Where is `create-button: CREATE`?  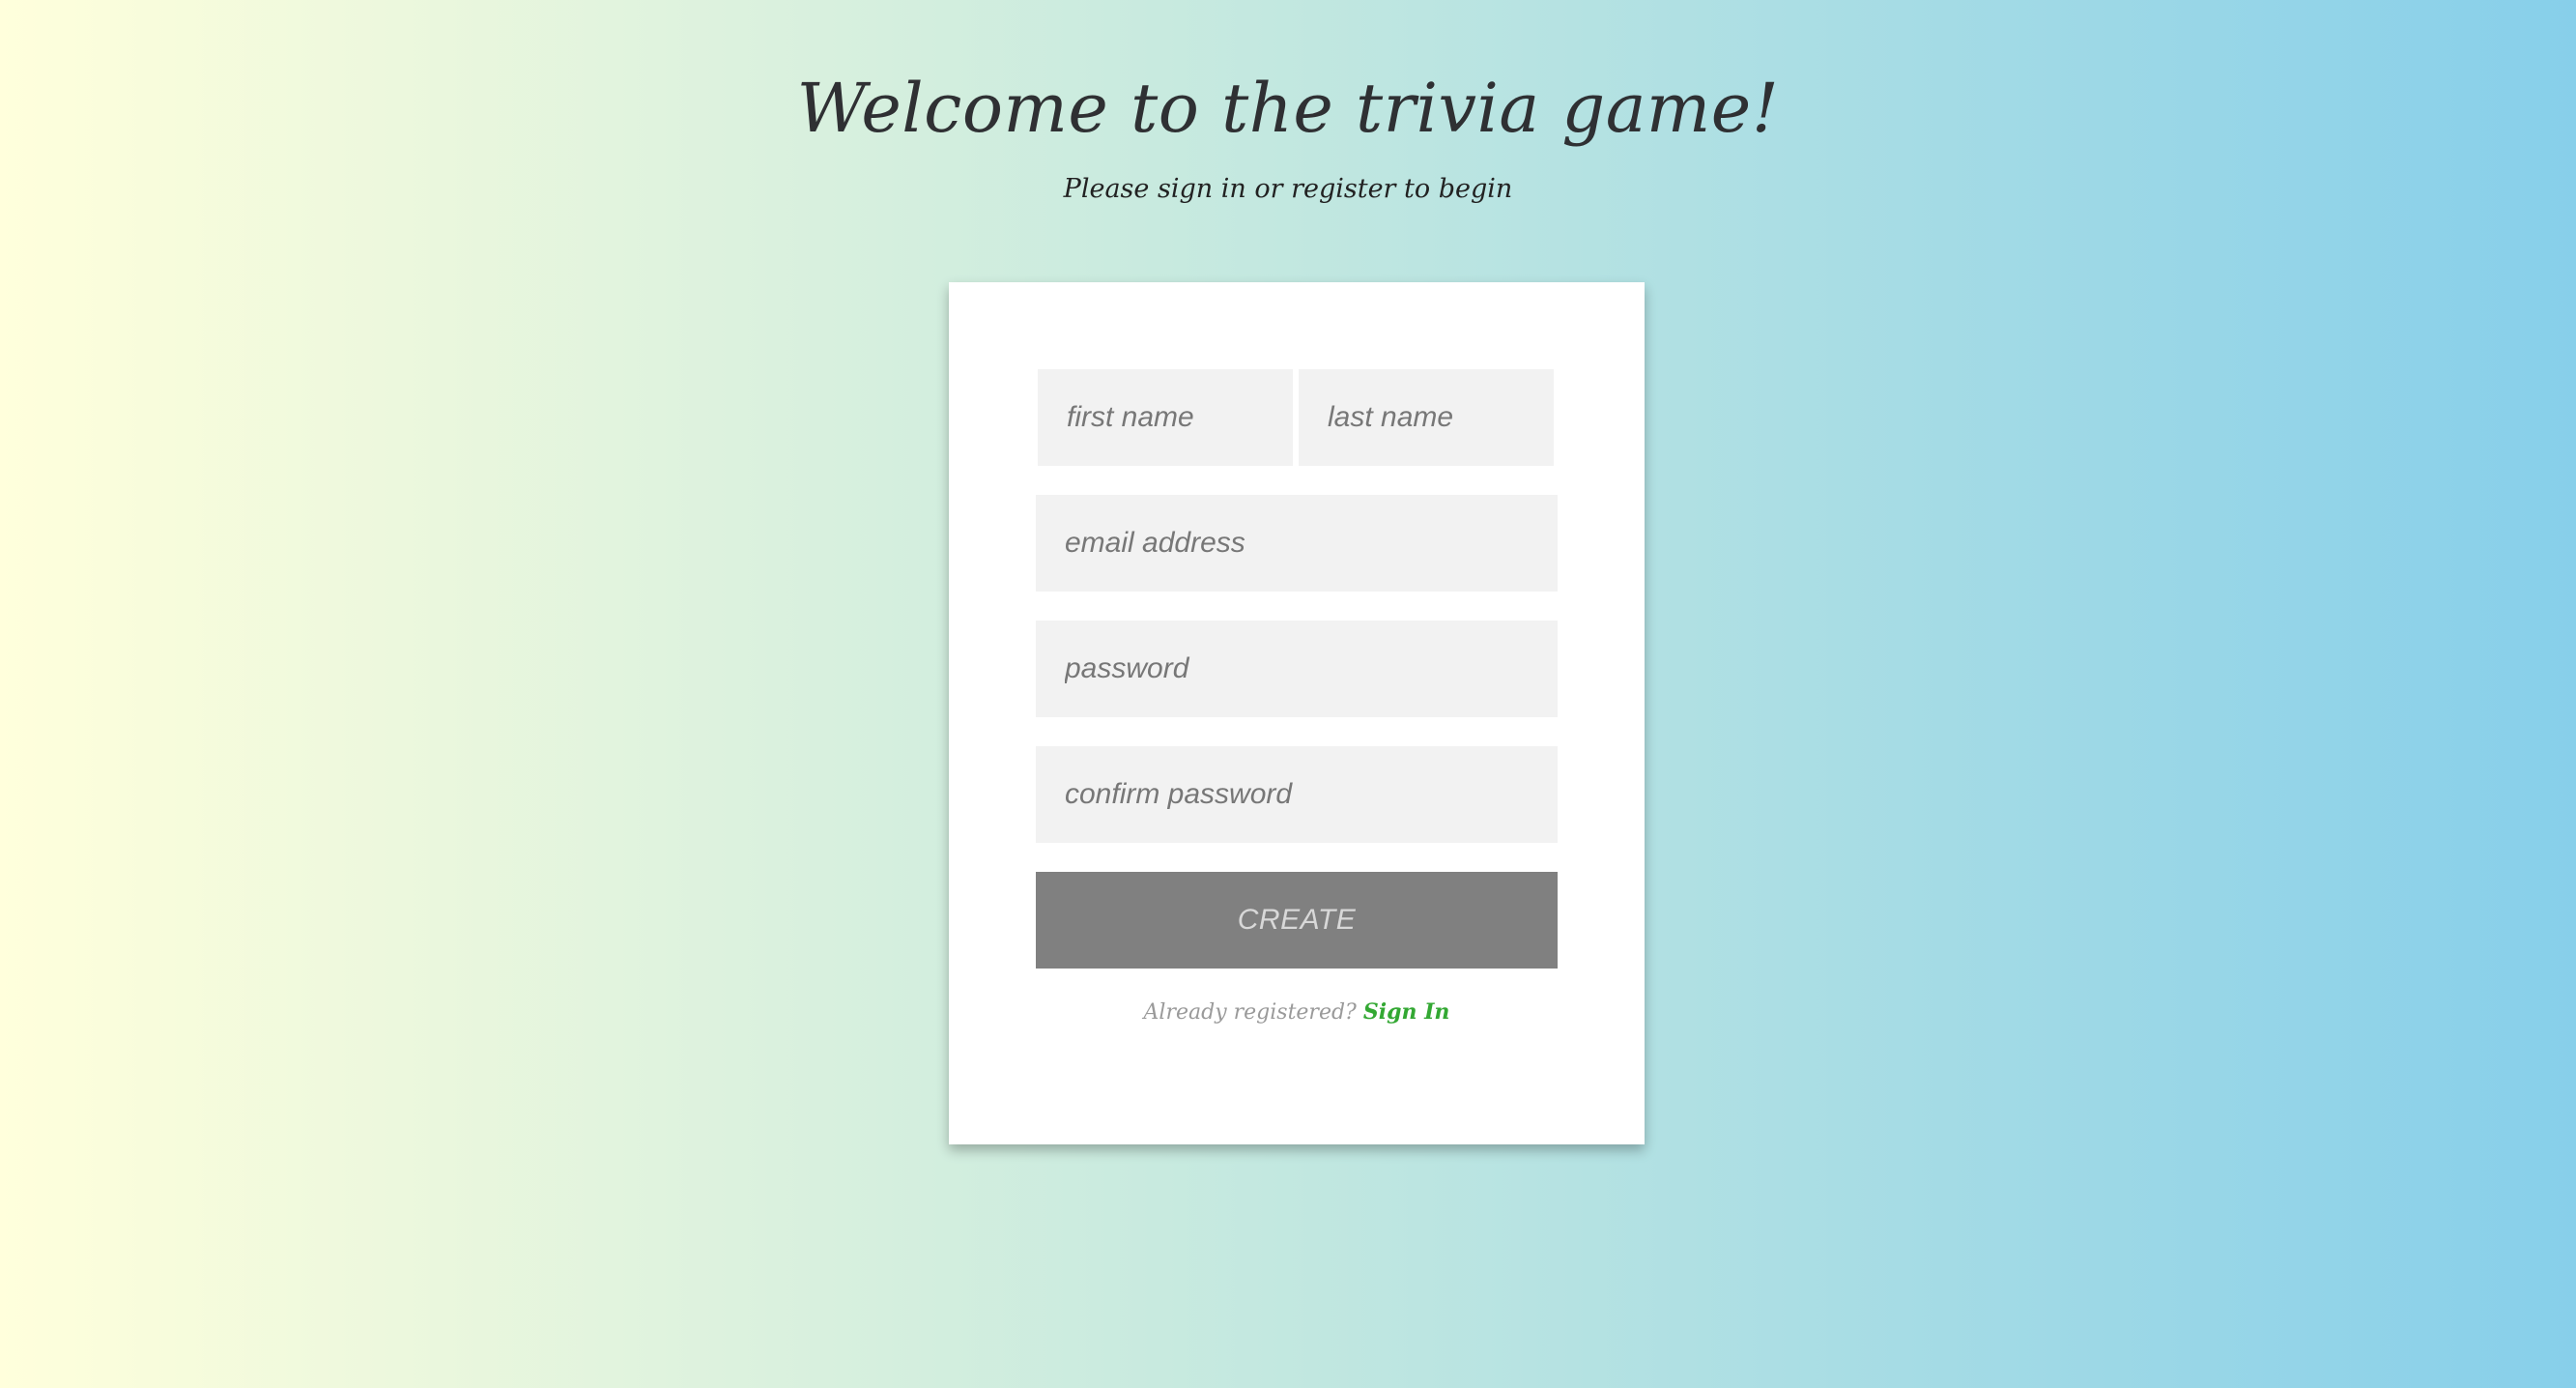 create-button: CREATE is located at coordinates (1297, 920).